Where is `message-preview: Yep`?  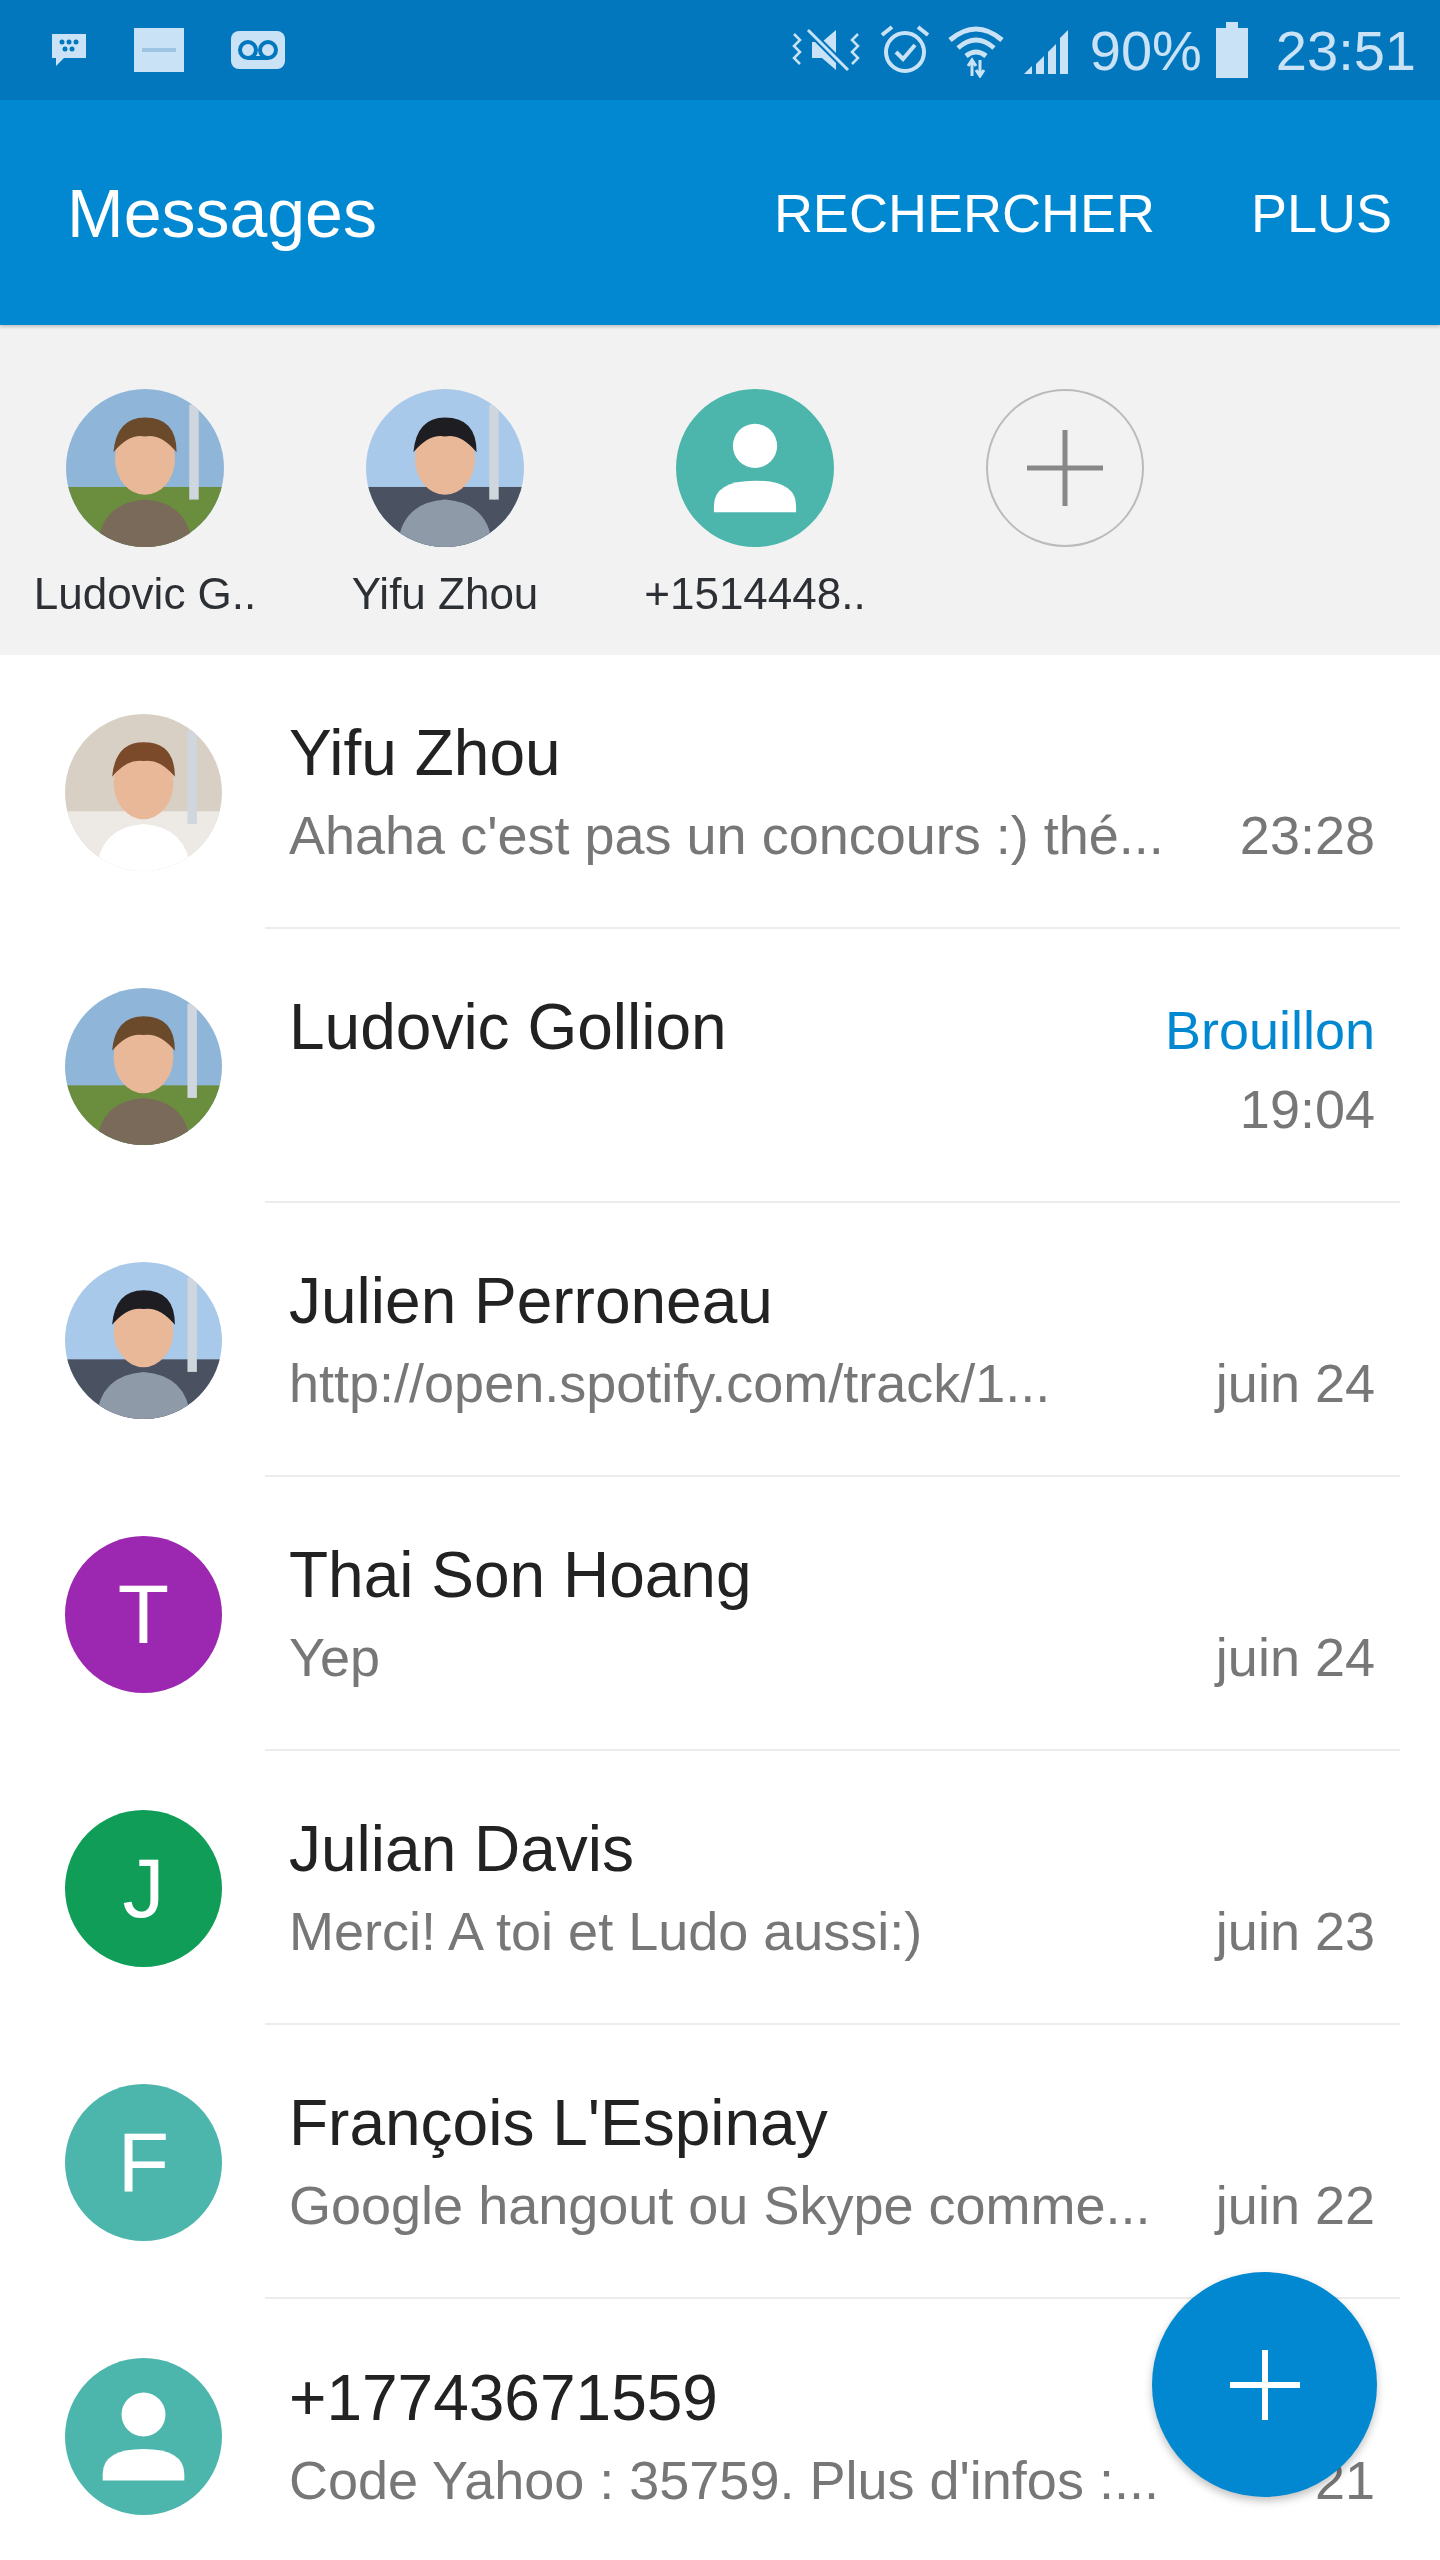
message-preview: Yep is located at coordinates (335, 1657).